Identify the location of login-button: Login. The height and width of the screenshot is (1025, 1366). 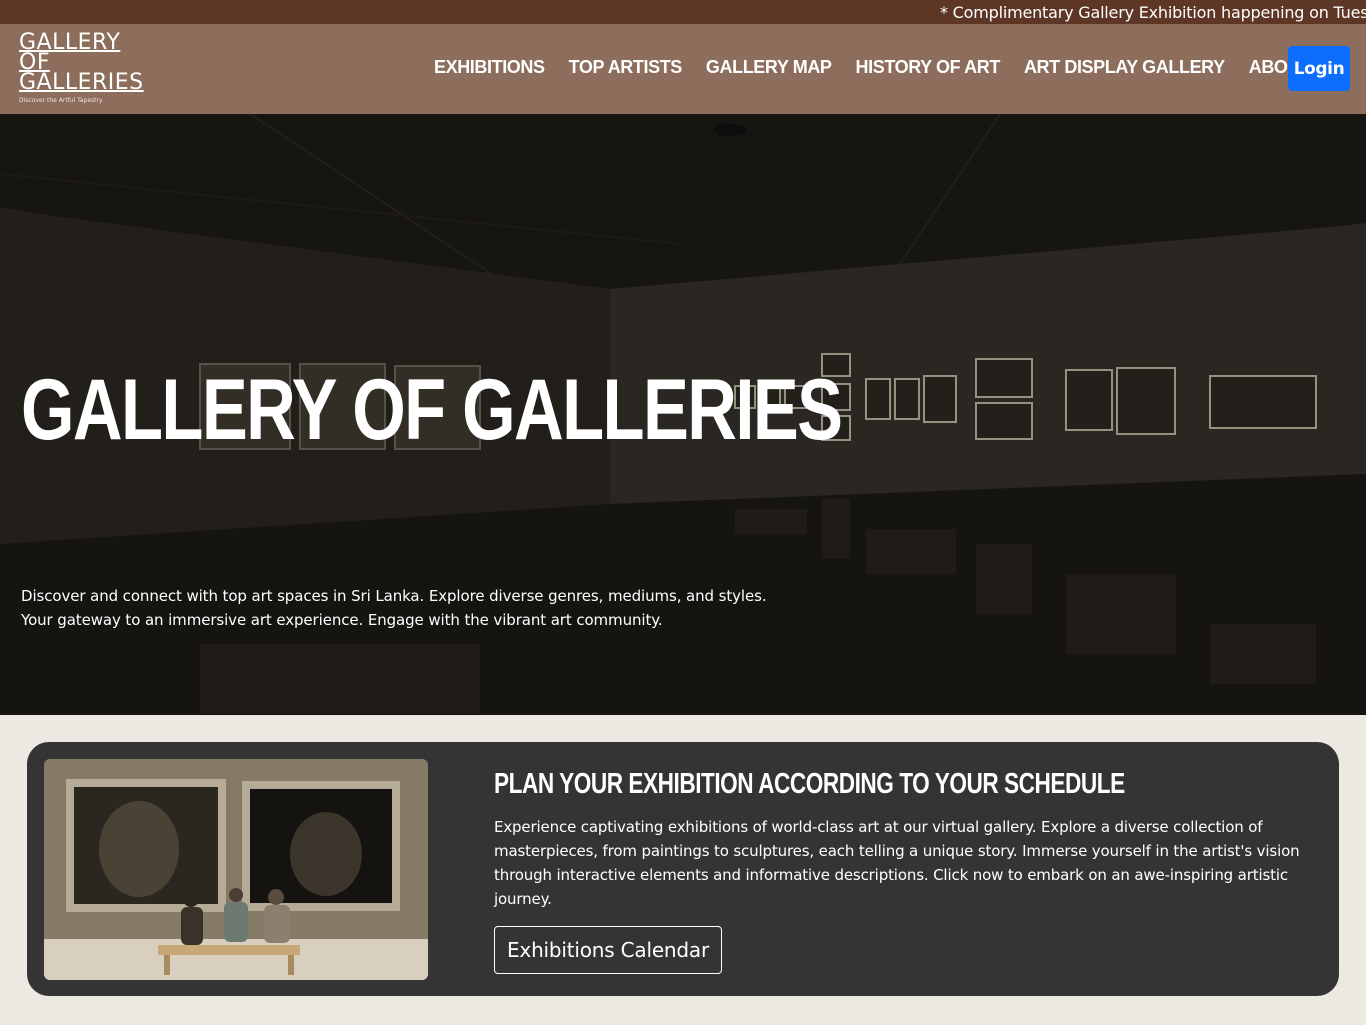
(1319, 68).